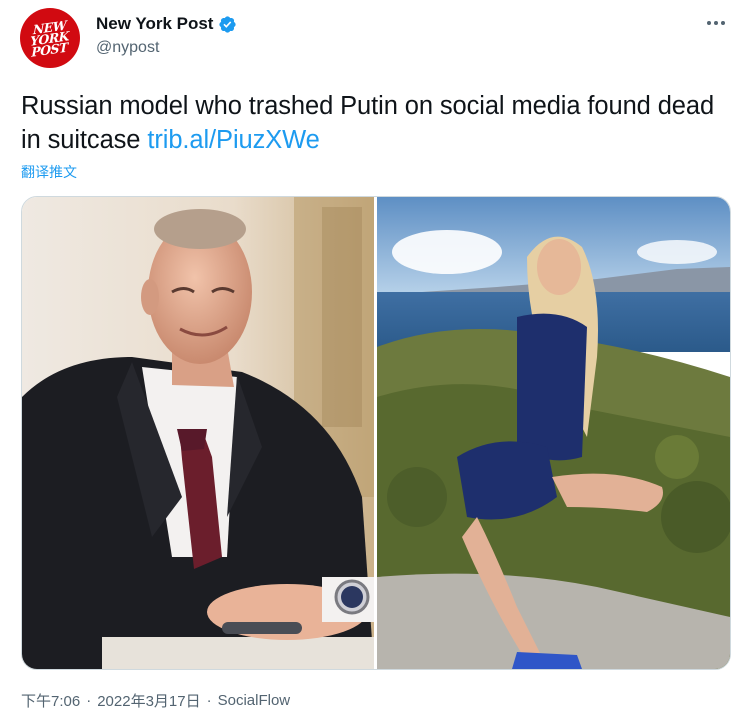 The image size is (751, 724). Describe the element at coordinates (228, 24) in the screenshot. I see `verified-badge-icon` at that location.